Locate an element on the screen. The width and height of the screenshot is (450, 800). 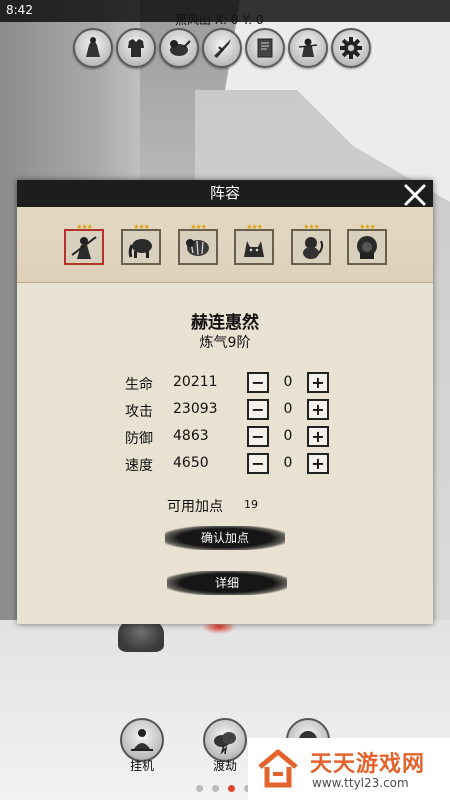
idle-label: 挂机 is located at coordinates (141, 766).